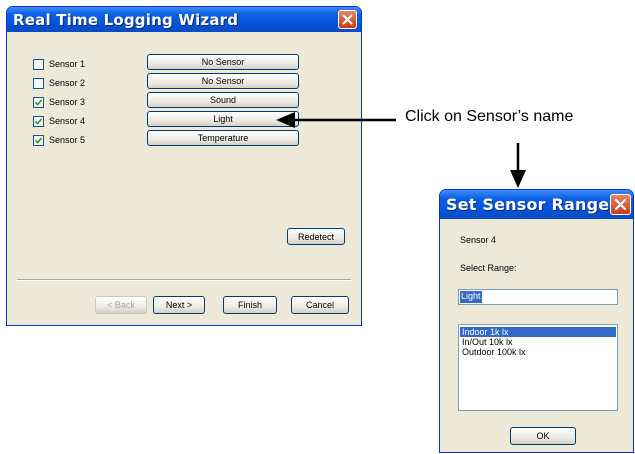 The height and width of the screenshot is (454, 635). I want to click on sensor-4-checkbox, so click(38, 121).